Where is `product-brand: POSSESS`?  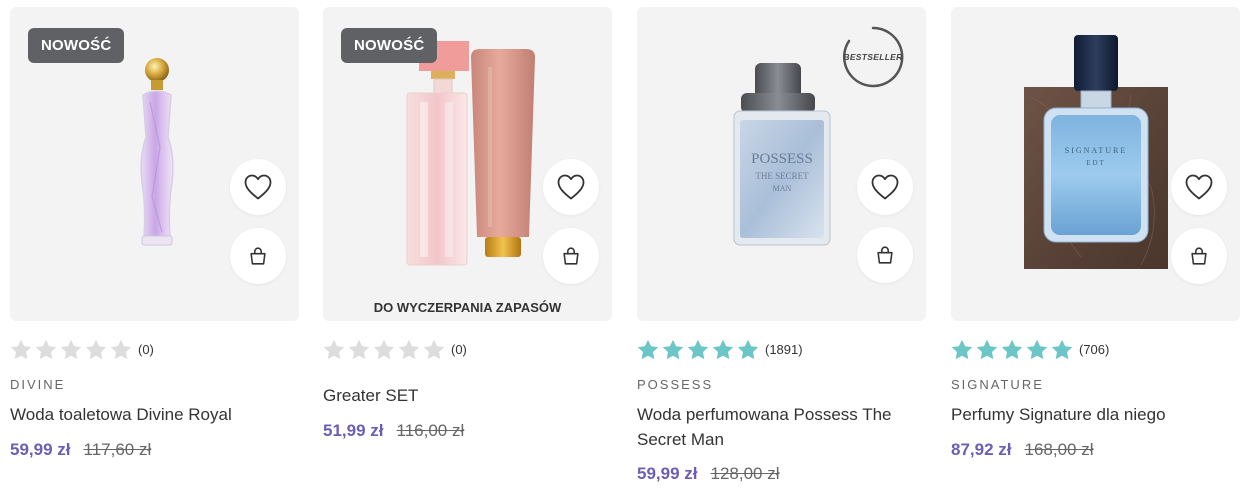
product-brand: POSSESS is located at coordinates (675, 384).